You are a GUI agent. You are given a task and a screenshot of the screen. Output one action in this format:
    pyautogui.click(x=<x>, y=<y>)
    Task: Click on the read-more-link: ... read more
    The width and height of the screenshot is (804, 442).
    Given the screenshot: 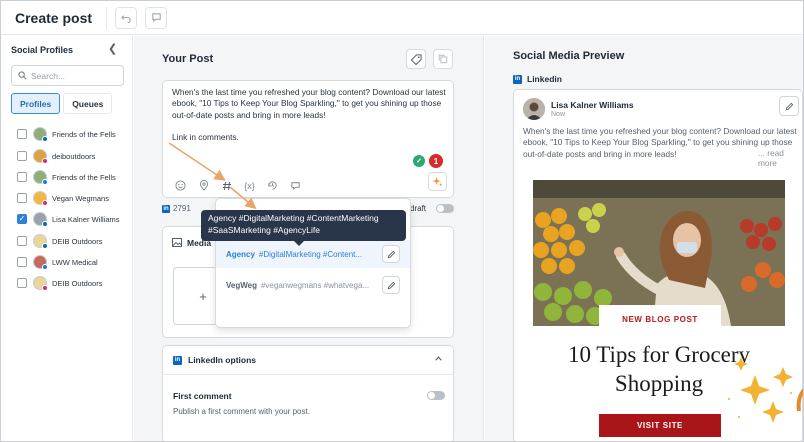 What is the action you would take?
    pyautogui.click(x=780, y=158)
    